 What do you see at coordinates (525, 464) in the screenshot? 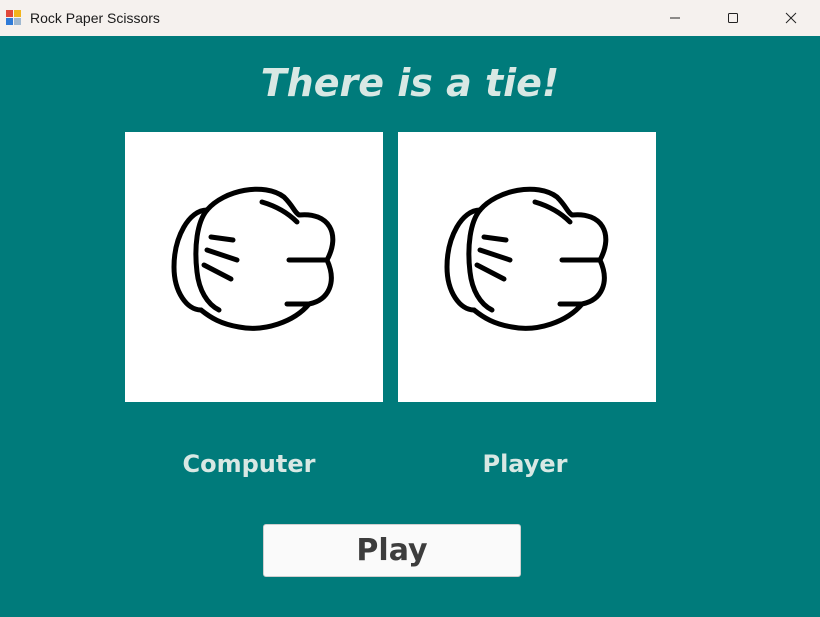
I see `player-label: Player` at bounding box center [525, 464].